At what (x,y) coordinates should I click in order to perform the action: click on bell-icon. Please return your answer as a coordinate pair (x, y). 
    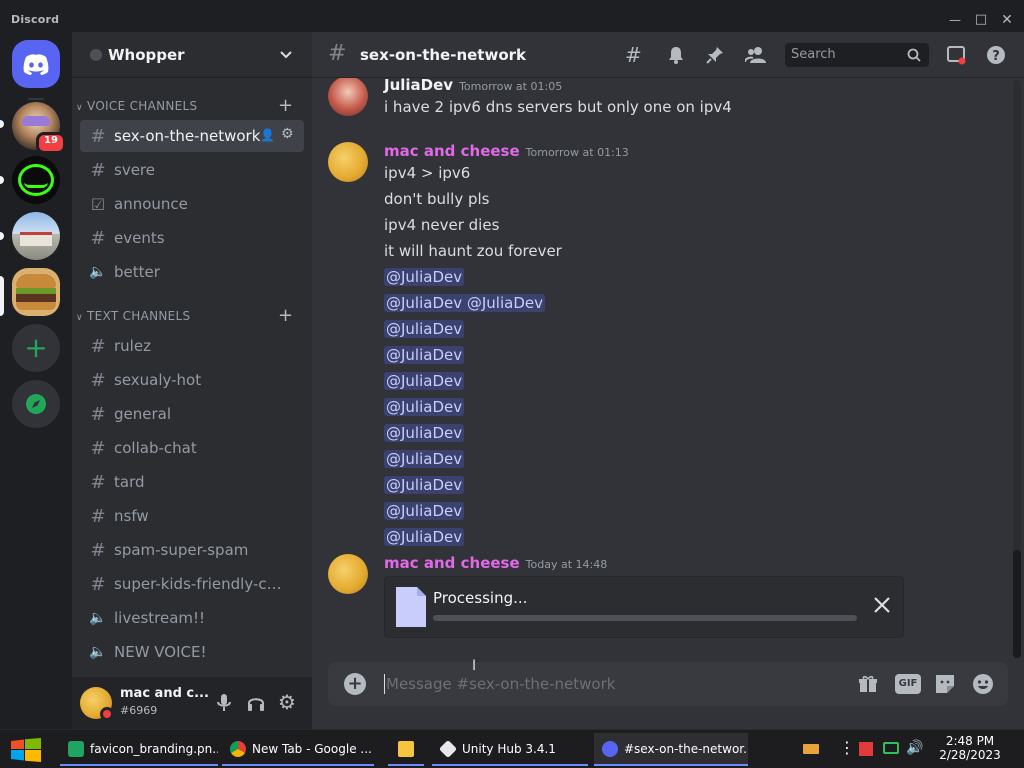
    Looking at the image, I should click on (676, 55).